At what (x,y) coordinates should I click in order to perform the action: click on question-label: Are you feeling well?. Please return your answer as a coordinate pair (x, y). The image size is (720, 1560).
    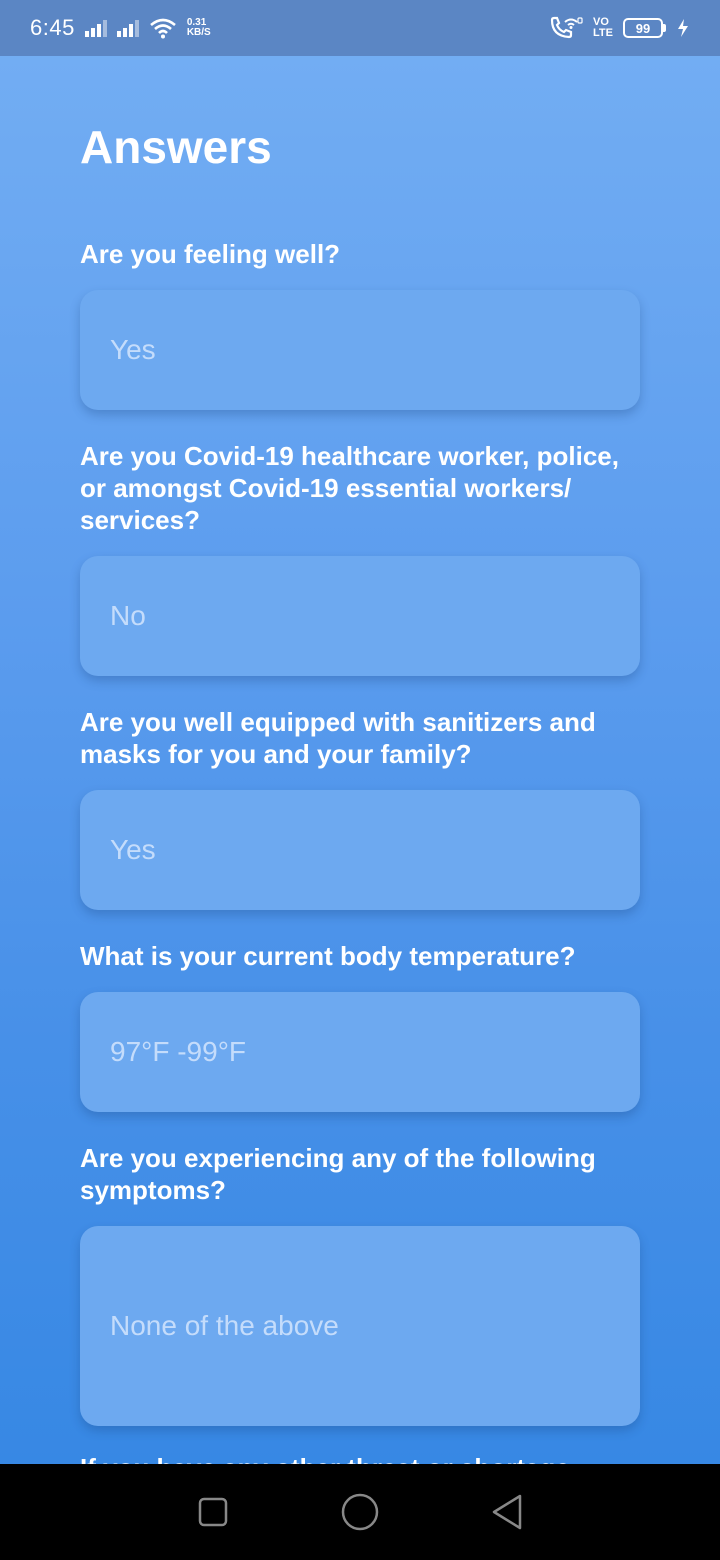
    Looking at the image, I should click on (210, 254).